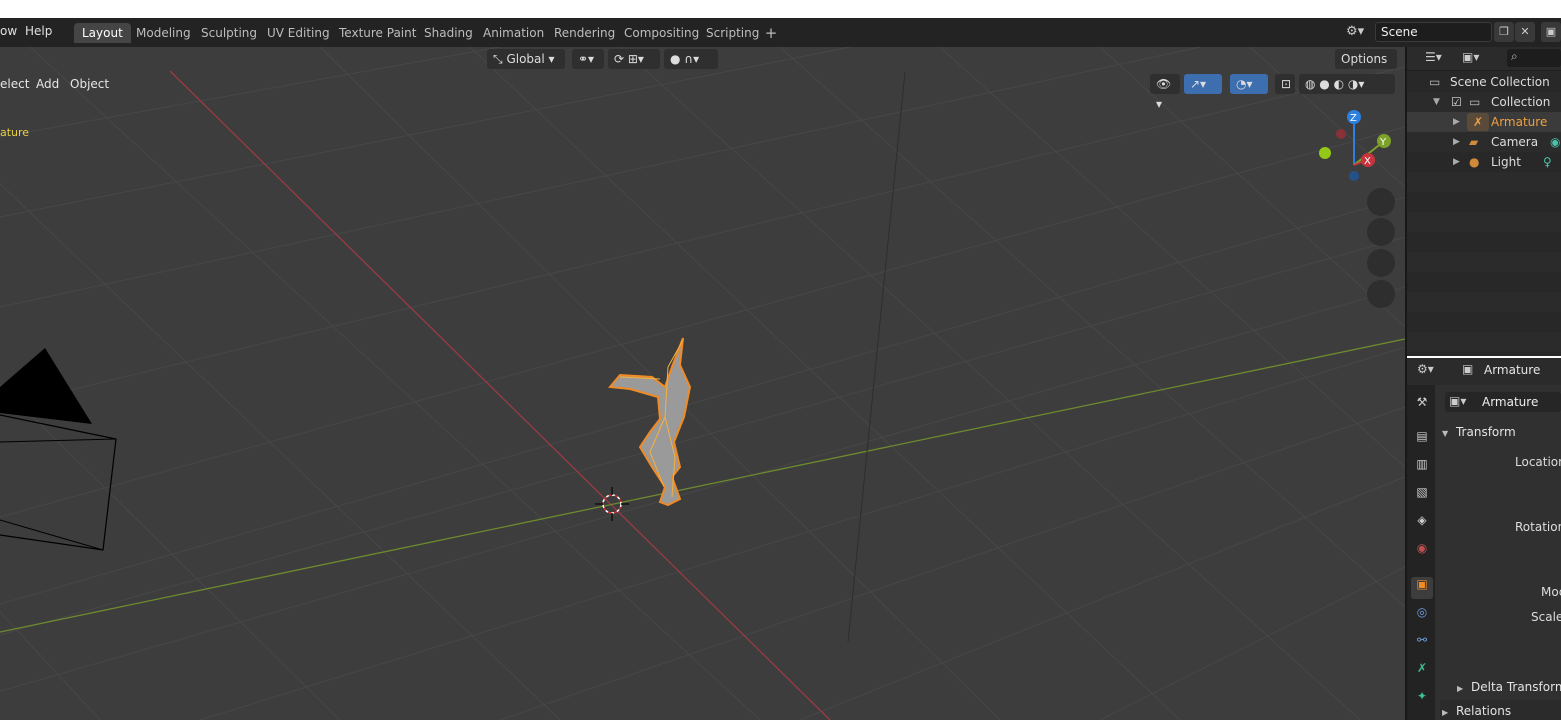  I want to click on object-tab-icon: ▣, so click(1422, 588).